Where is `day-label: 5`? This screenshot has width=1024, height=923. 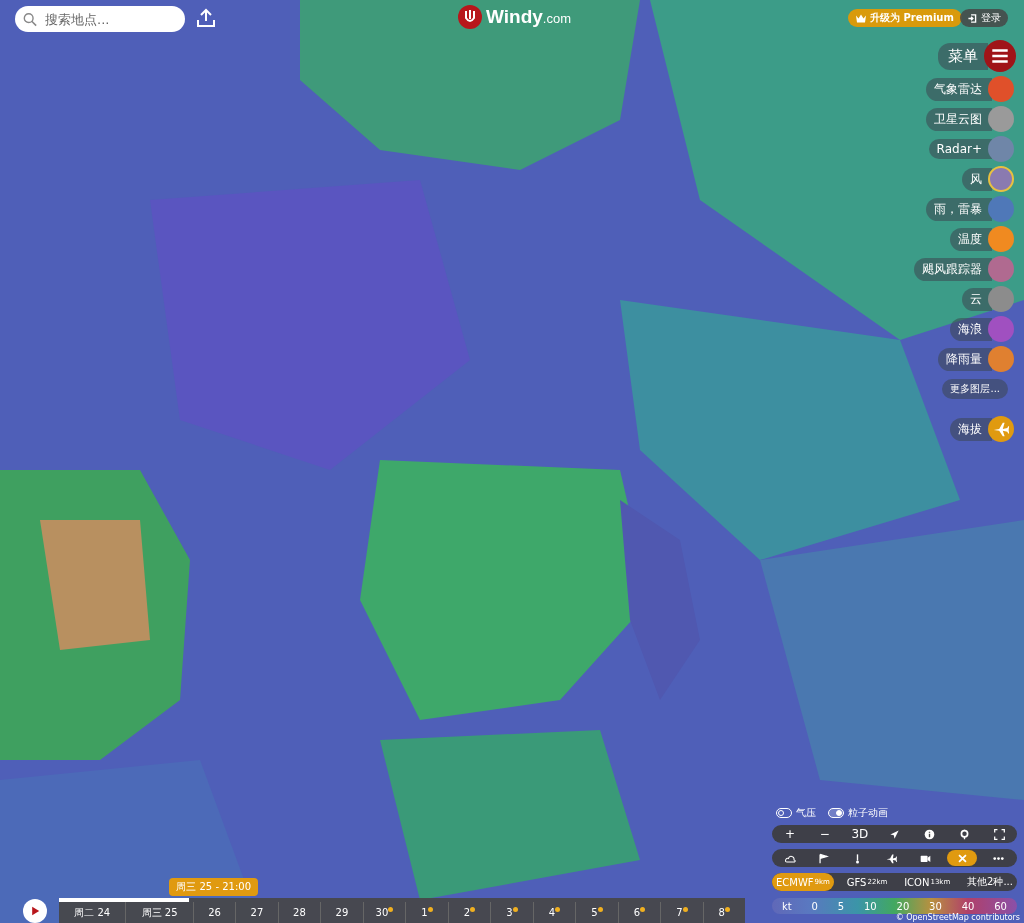
day-label: 5 is located at coordinates (594, 912).